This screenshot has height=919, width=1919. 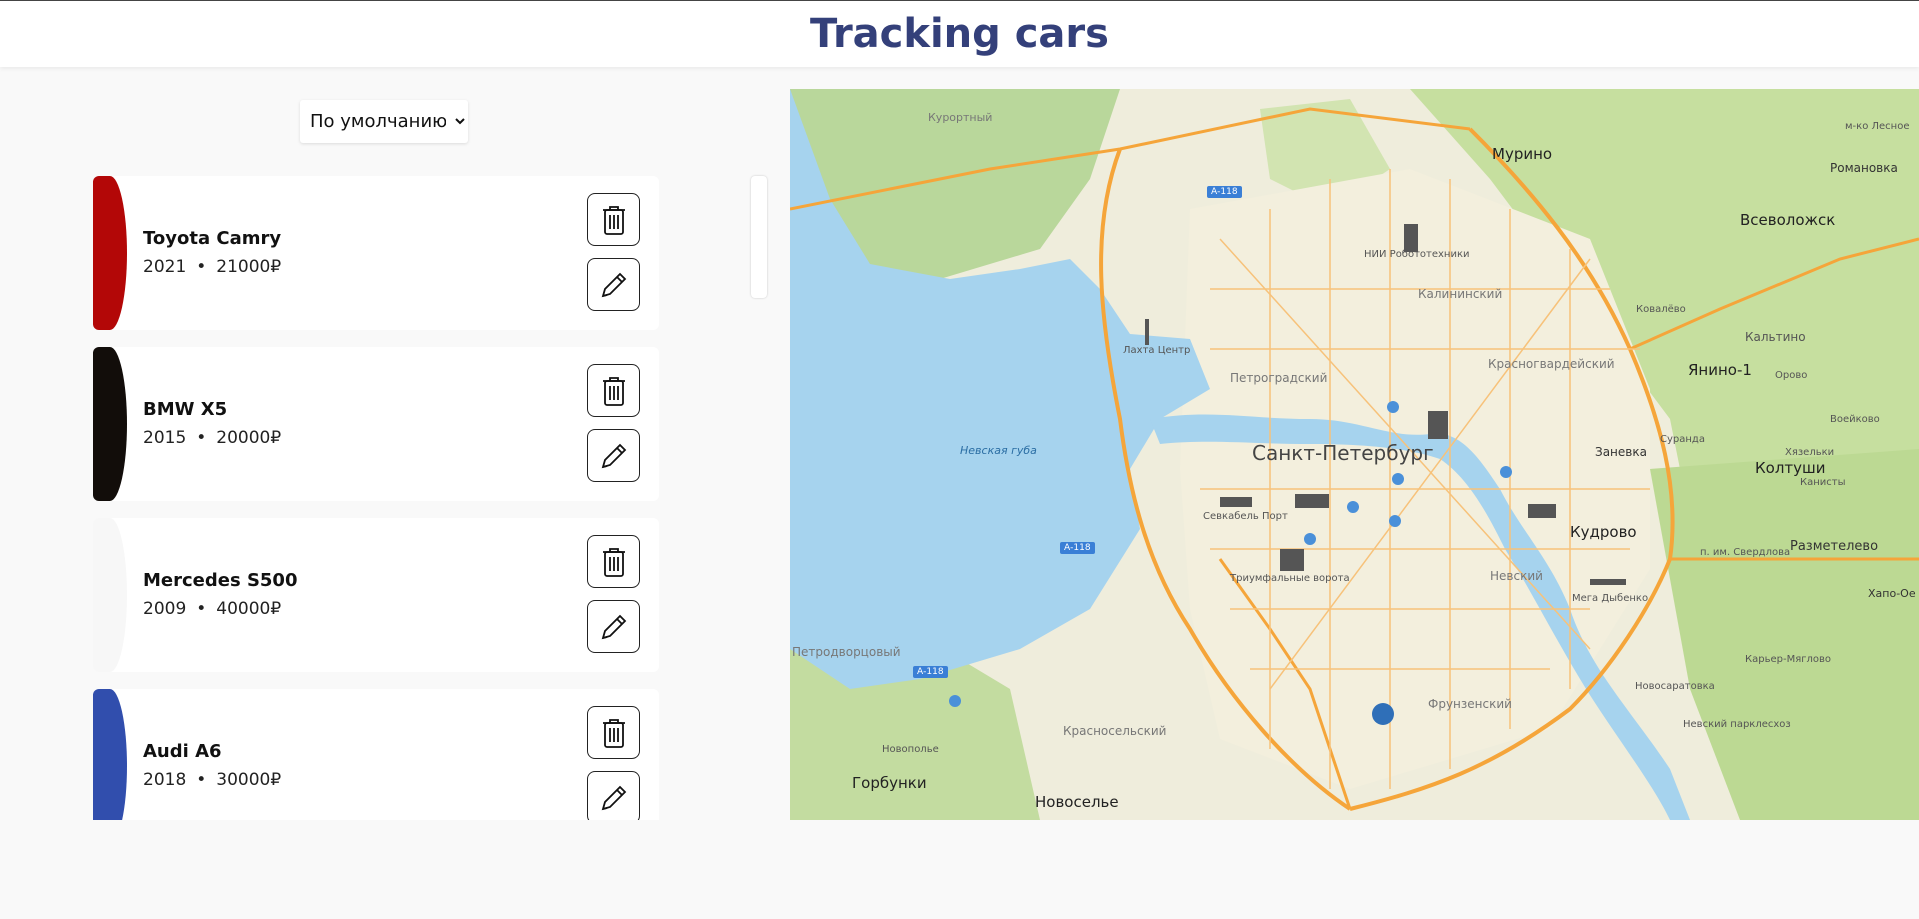 What do you see at coordinates (376, 253) in the screenshot?
I see `car-card: Toyota Camry 2021 • 21000₽` at bounding box center [376, 253].